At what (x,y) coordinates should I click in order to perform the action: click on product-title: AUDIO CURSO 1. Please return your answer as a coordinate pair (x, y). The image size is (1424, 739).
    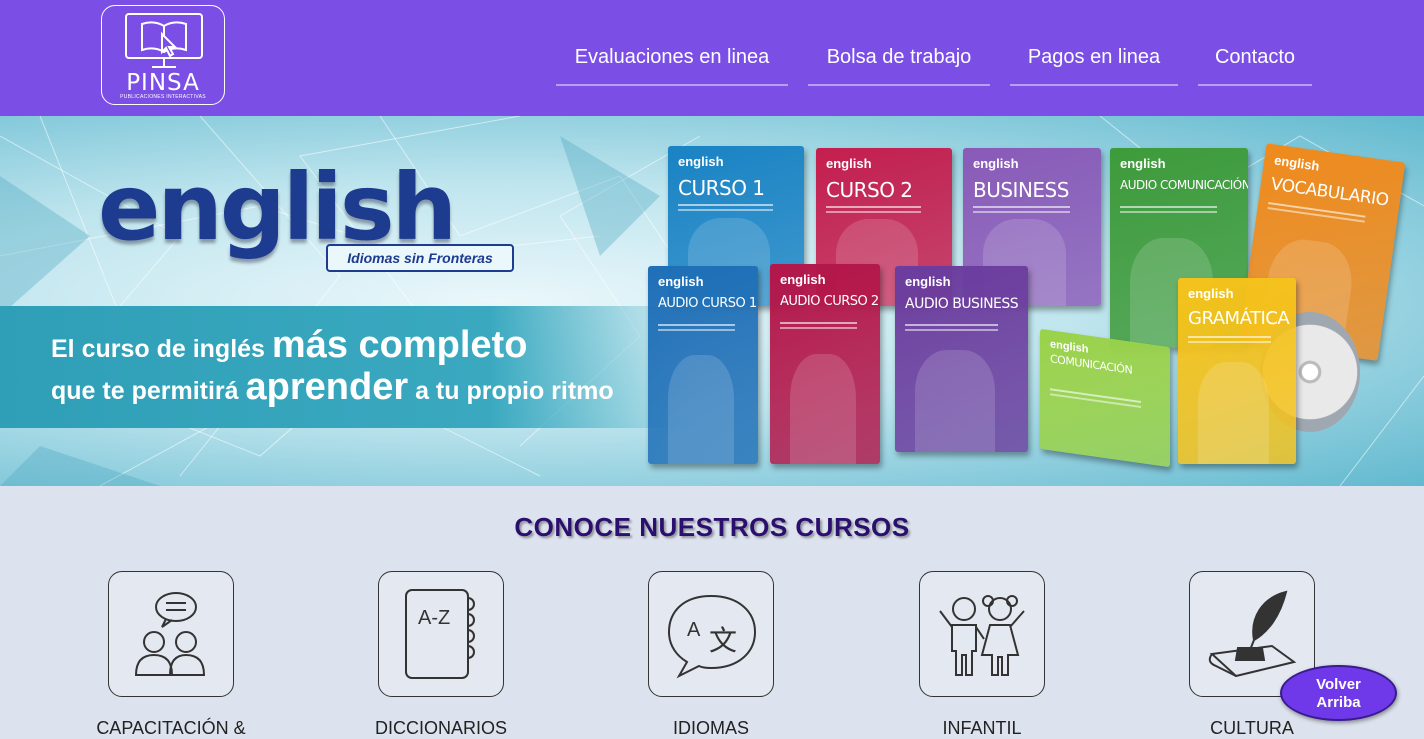
    Looking at the image, I should click on (707, 303).